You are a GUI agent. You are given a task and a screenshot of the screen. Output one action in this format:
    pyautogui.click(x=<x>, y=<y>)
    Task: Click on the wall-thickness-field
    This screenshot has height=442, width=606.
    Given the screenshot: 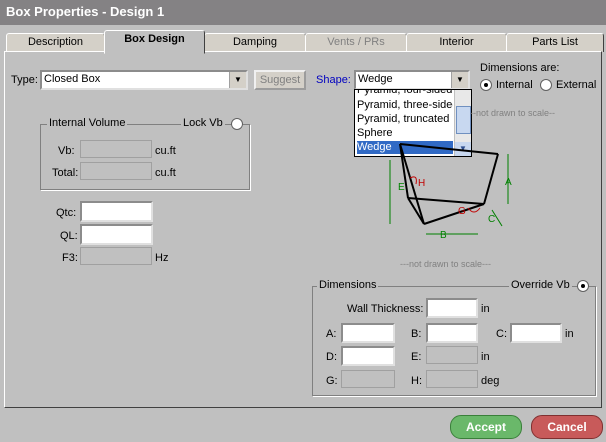 What is the action you would take?
    pyautogui.click(x=452, y=308)
    